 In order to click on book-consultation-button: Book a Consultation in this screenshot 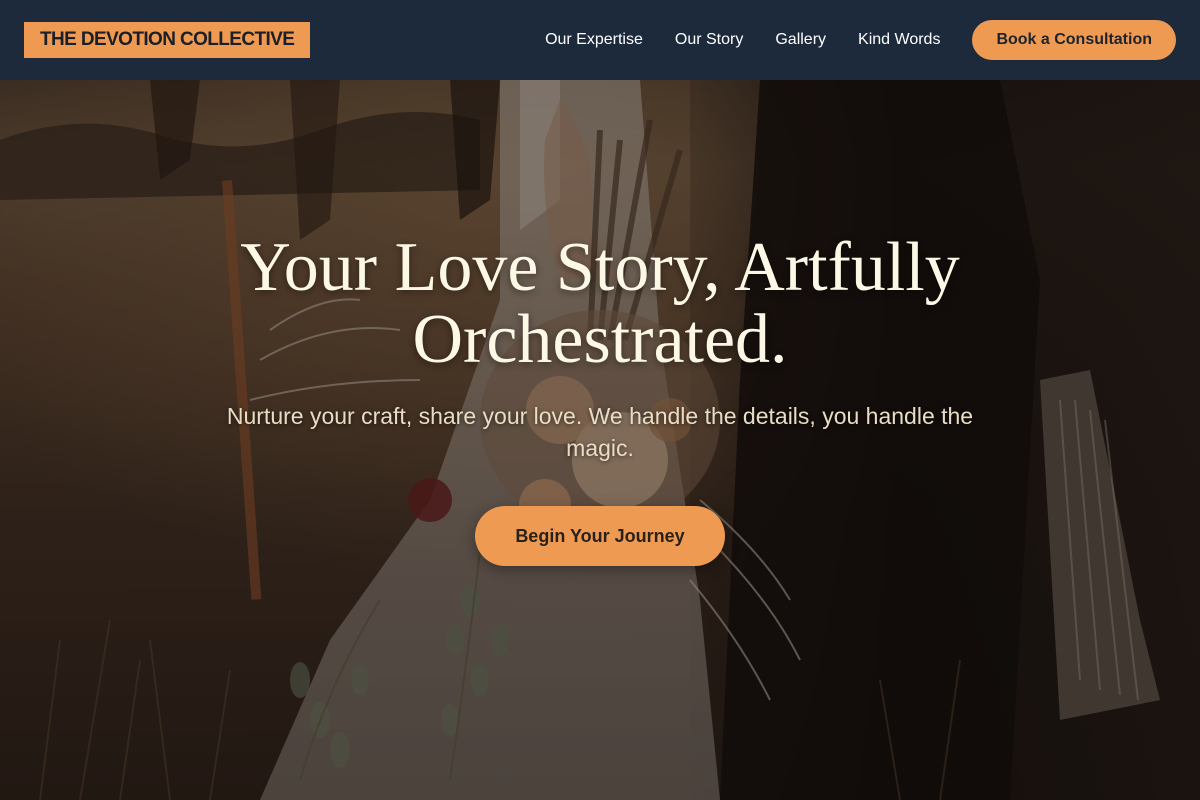, I will do `click(1074, 40)`.